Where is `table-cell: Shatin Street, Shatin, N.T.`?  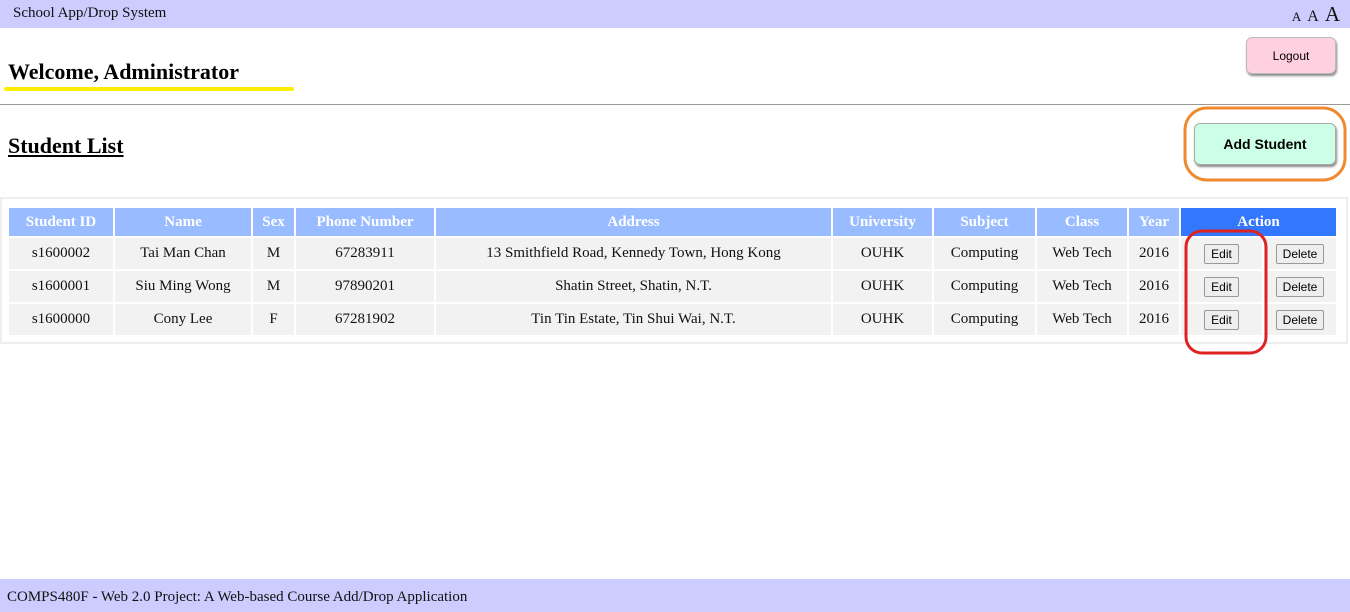
table-cell: Shatin Street, Shatin, N.T. is located at coordinates (633, 286).